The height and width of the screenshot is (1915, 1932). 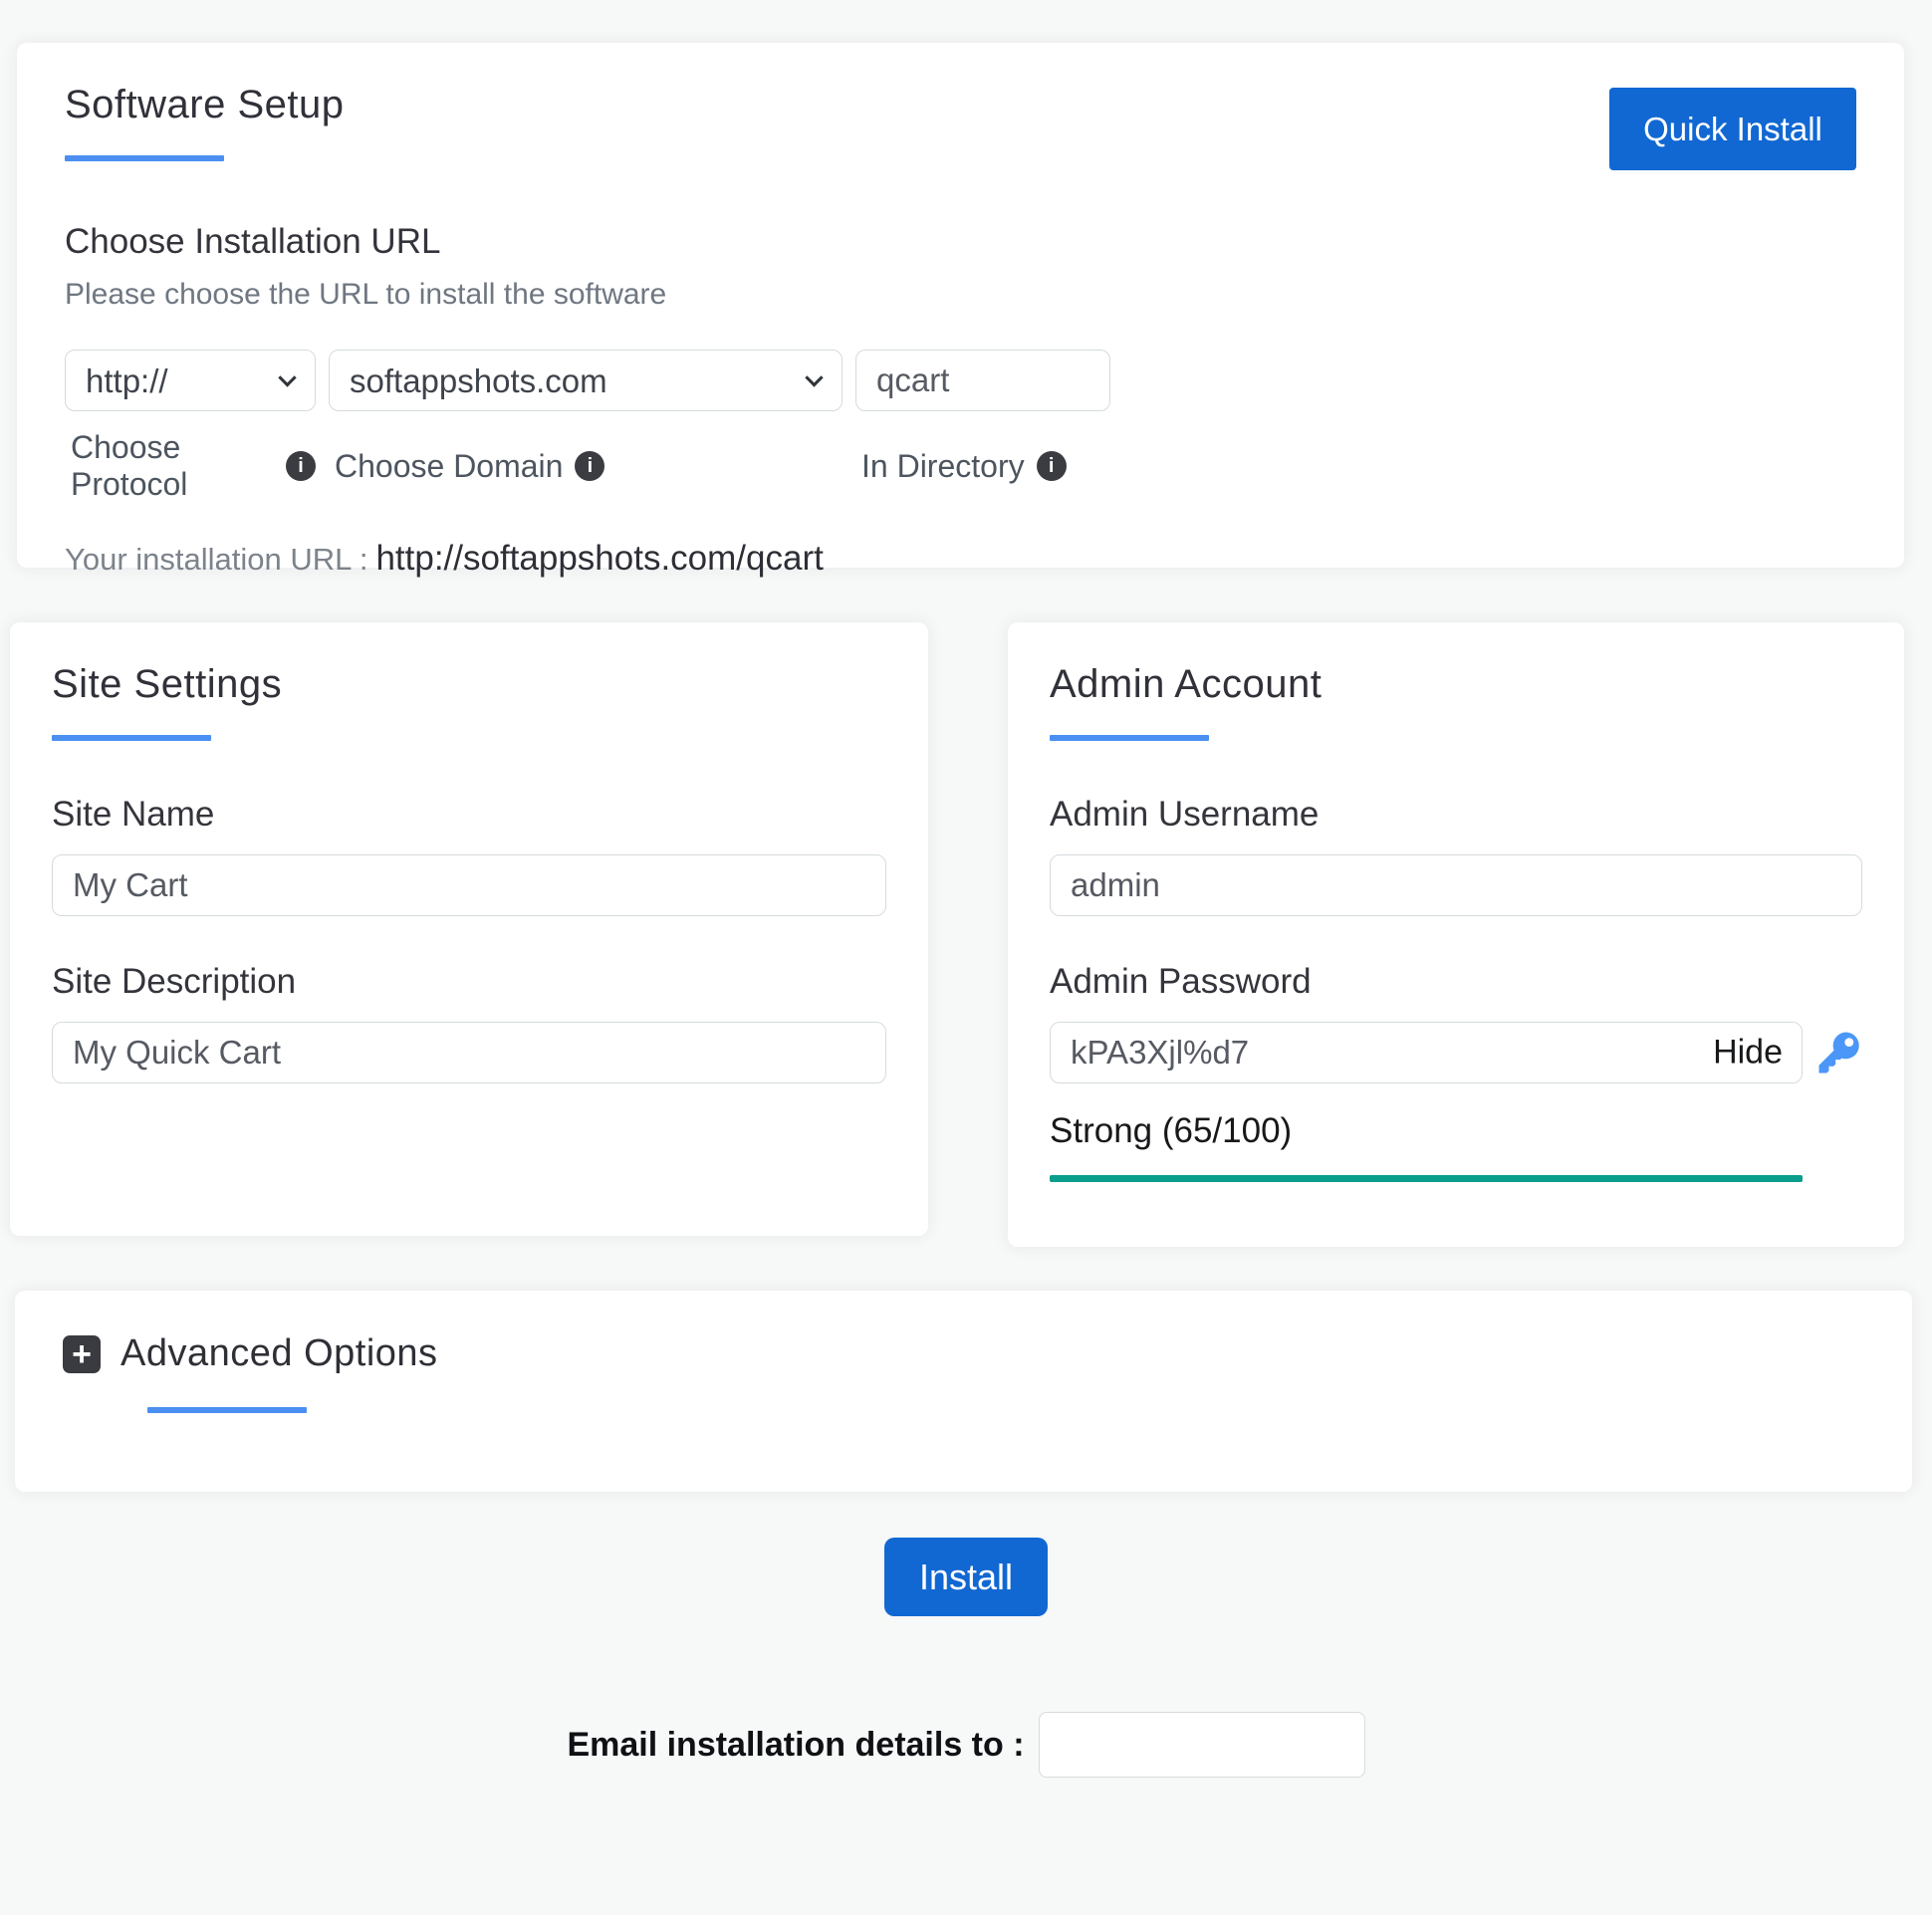 I want to click on quick-install-button: Quick Install, so click(x=1733, y=129).